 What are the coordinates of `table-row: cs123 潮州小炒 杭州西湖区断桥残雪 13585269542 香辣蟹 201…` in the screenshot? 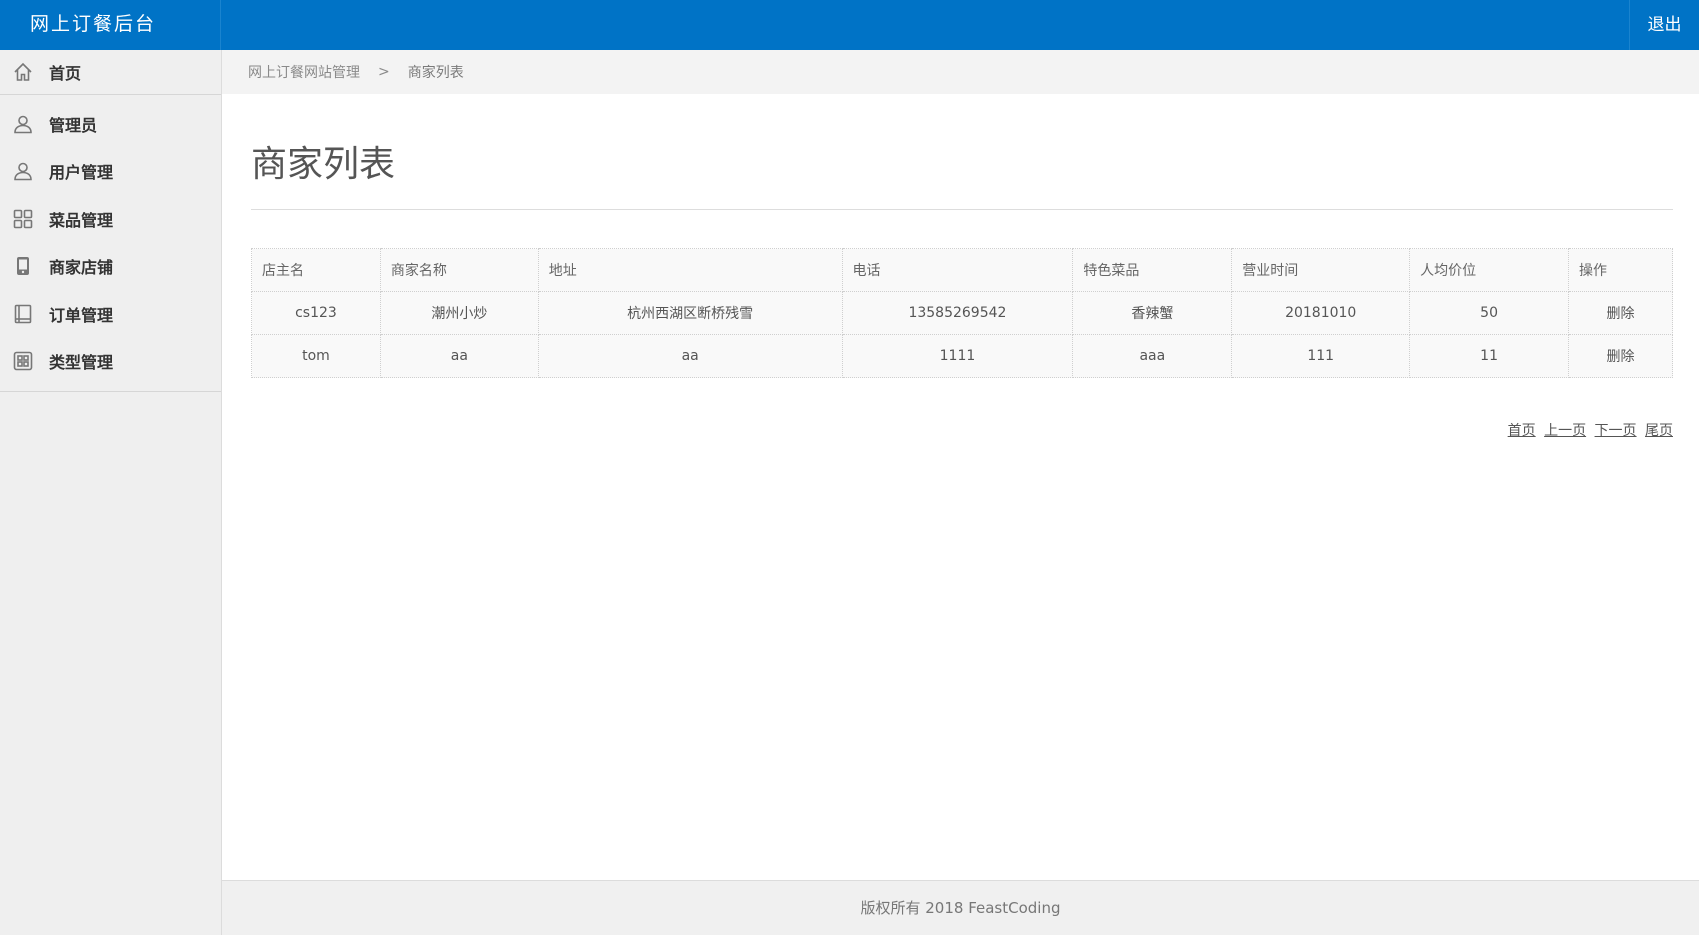 It's located at (962, 313).